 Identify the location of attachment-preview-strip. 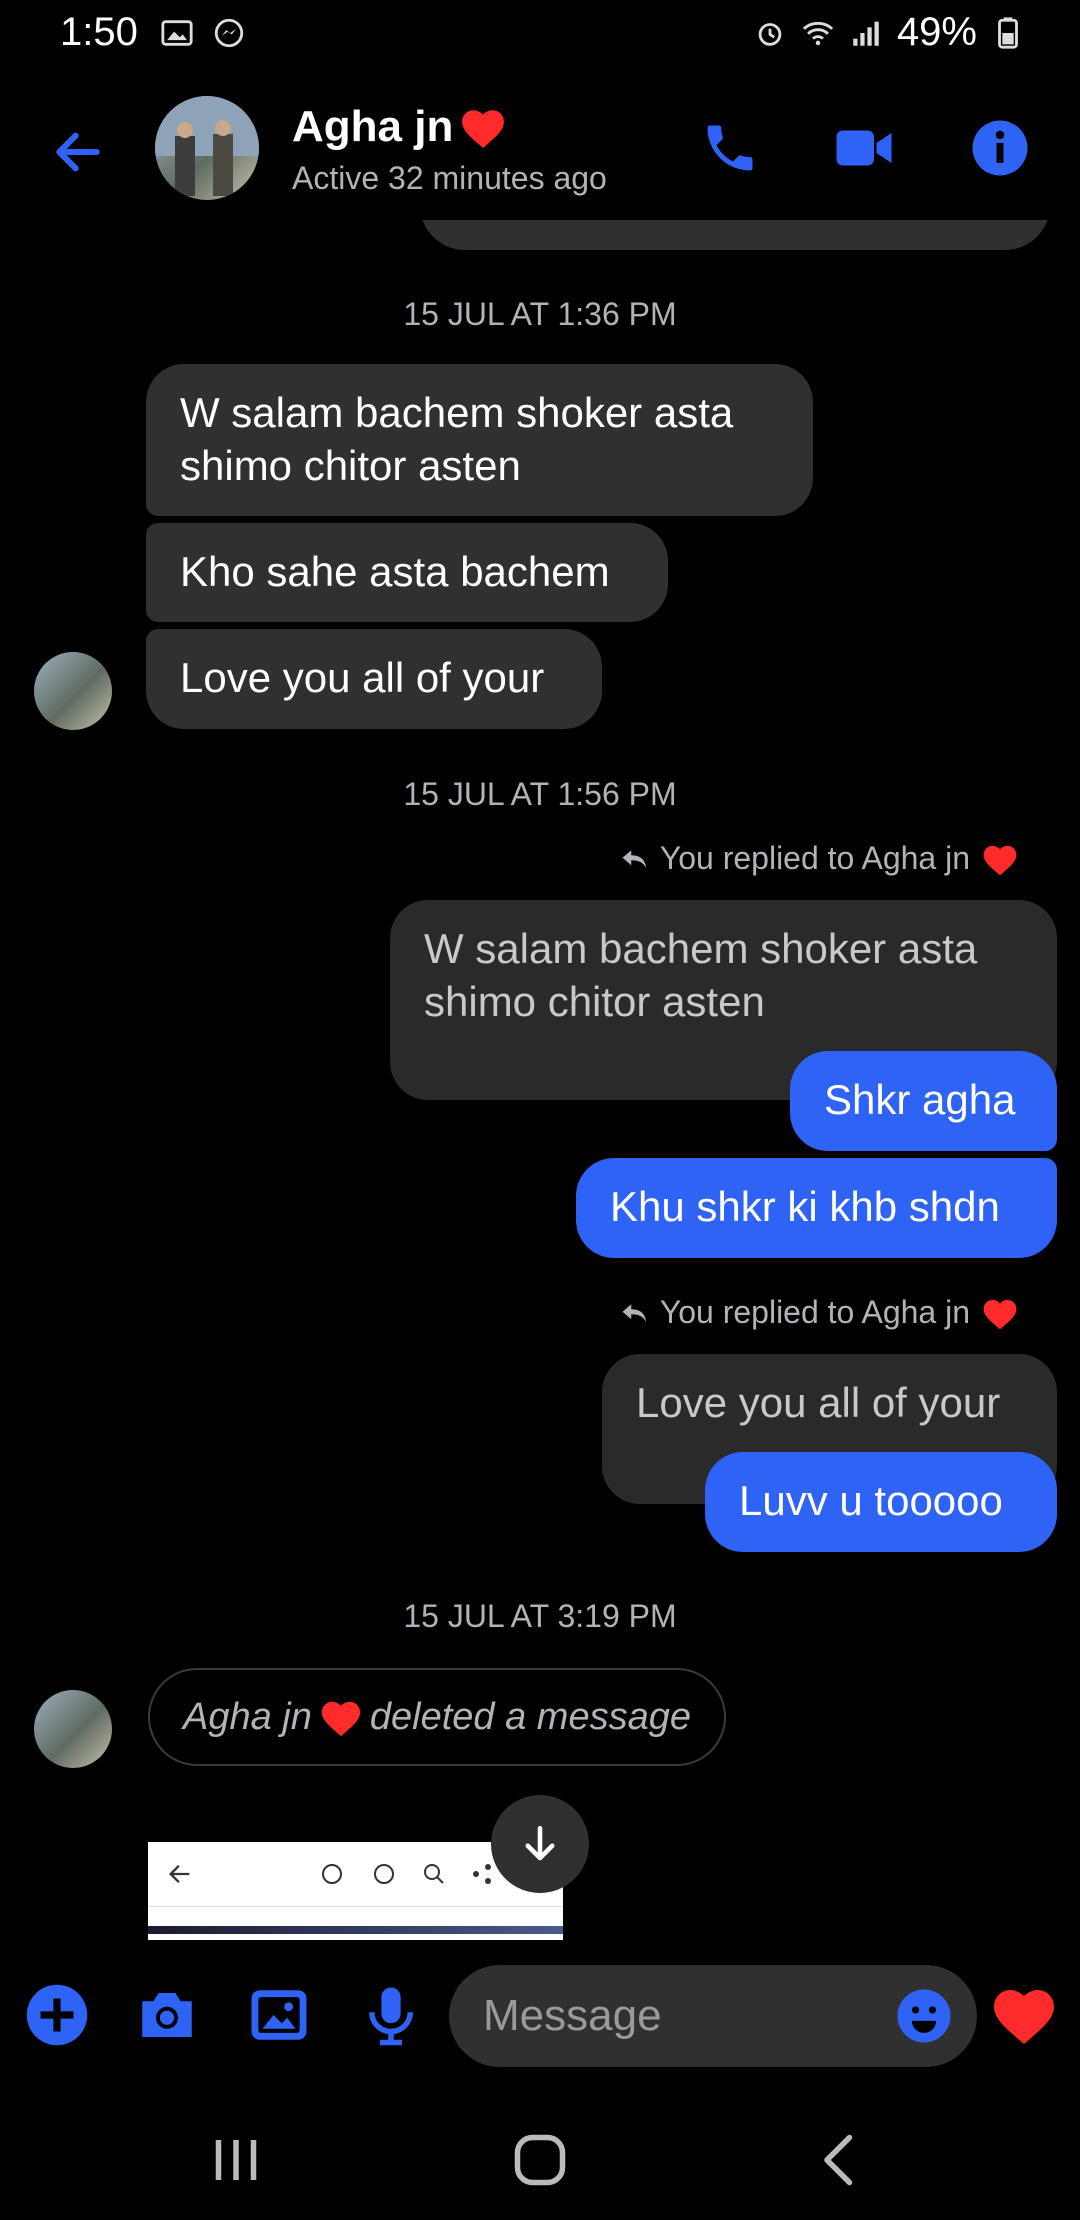
(355, 1930).